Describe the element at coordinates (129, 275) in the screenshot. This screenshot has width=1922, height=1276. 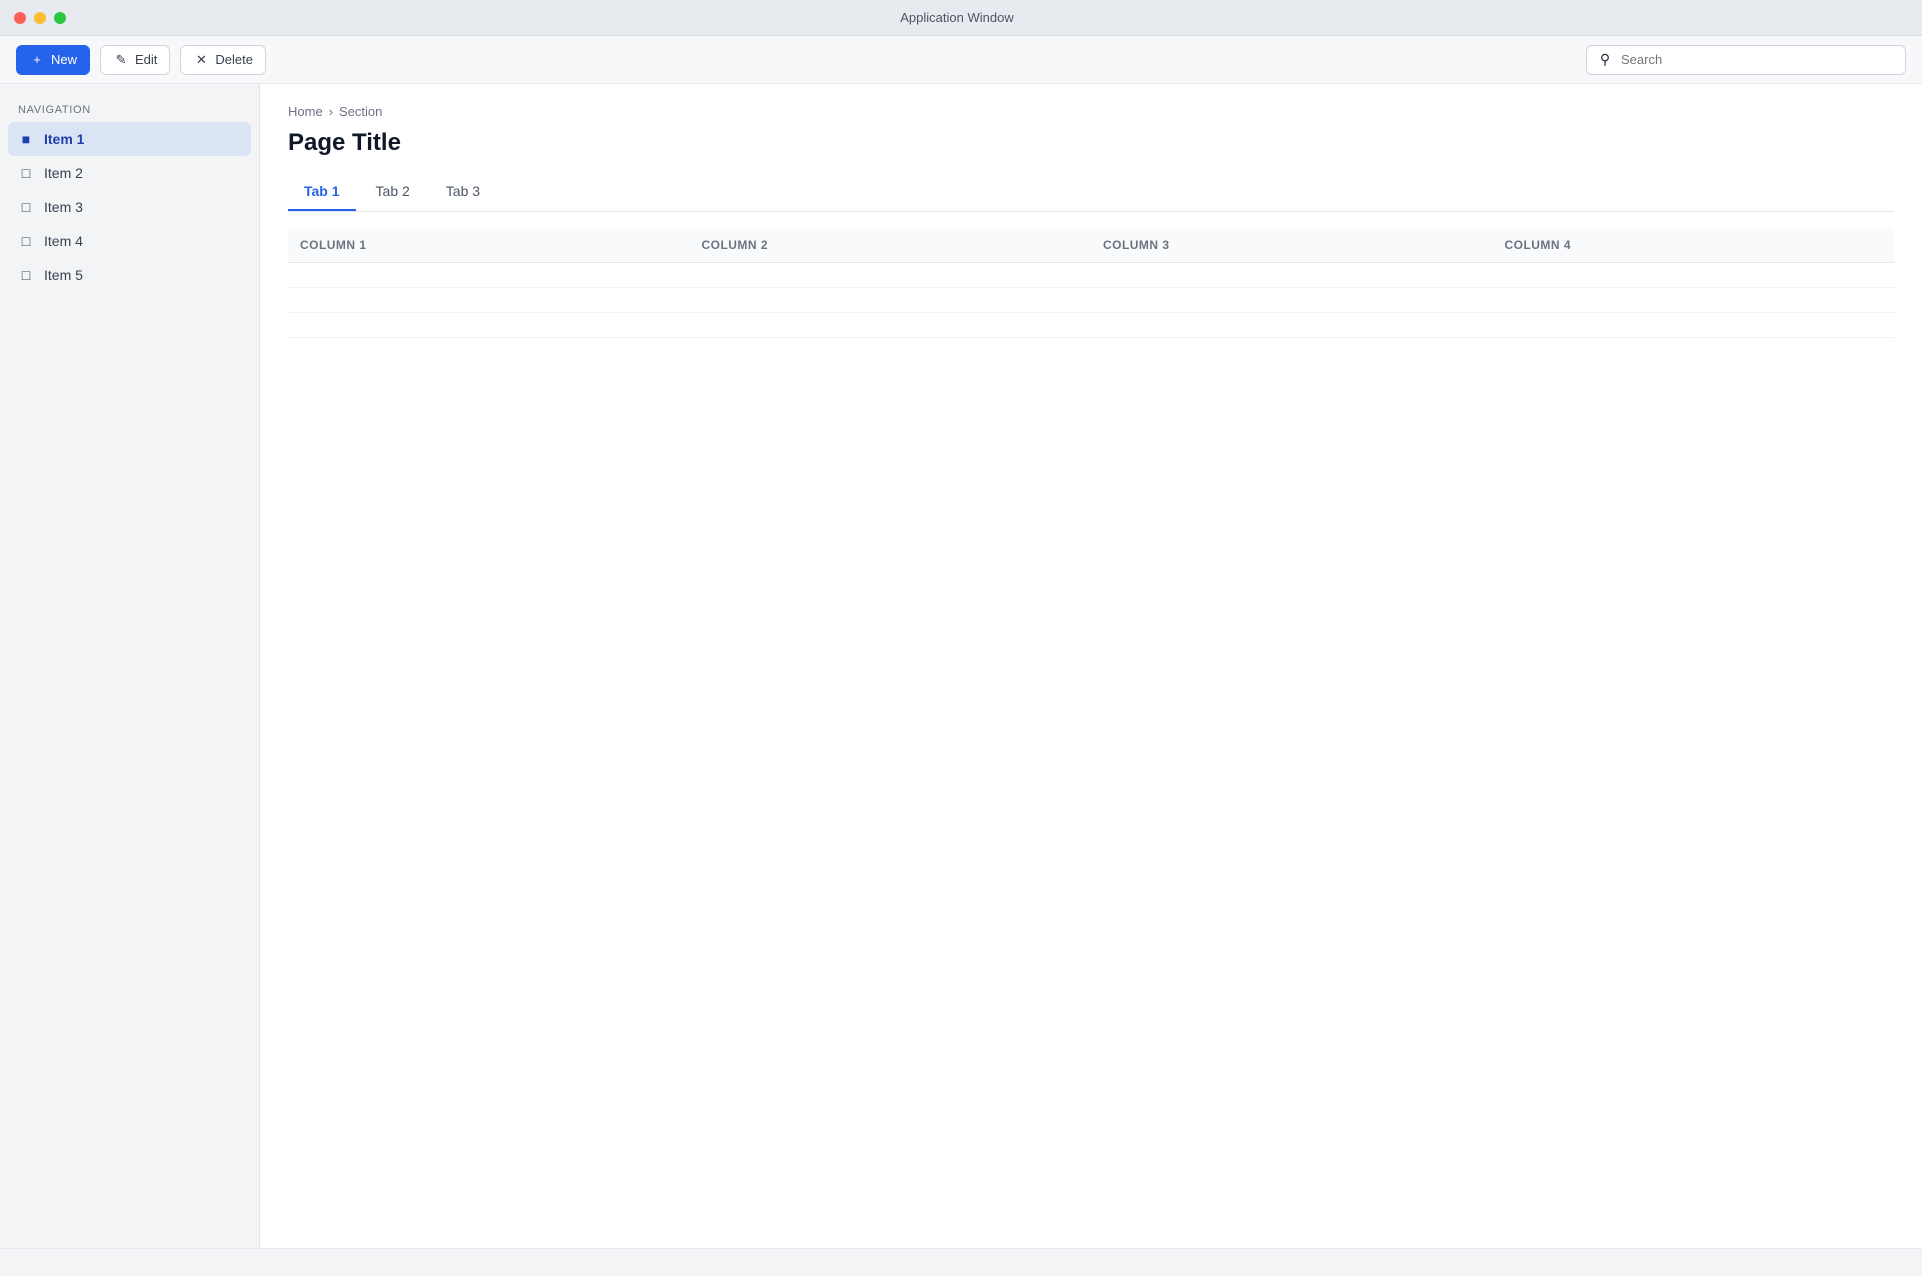
I see `sidebar-item: □ Item 5` at that location.